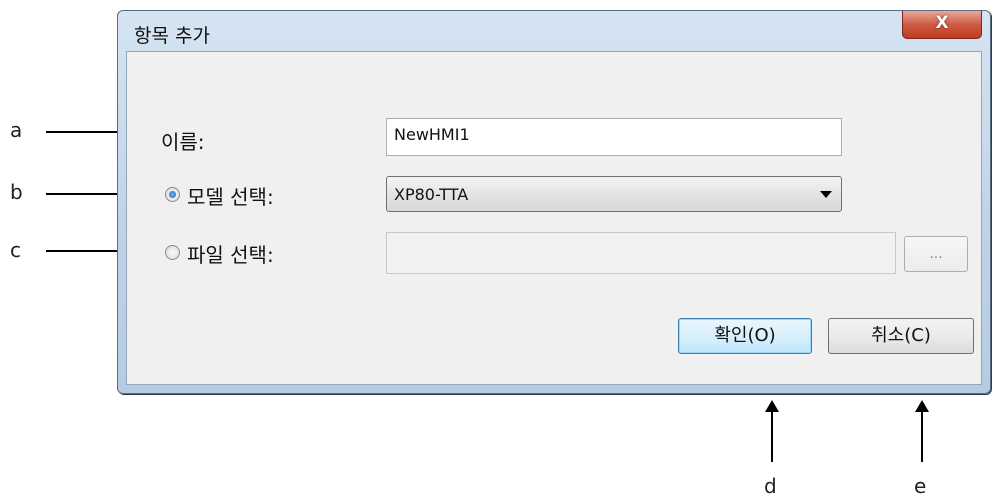 The width and height of the screenshot is (995, 503). Describe the element at coordinates (431, 194) in the screenshot. I see `model-dropdown-value: XP80-TTA` at that location.